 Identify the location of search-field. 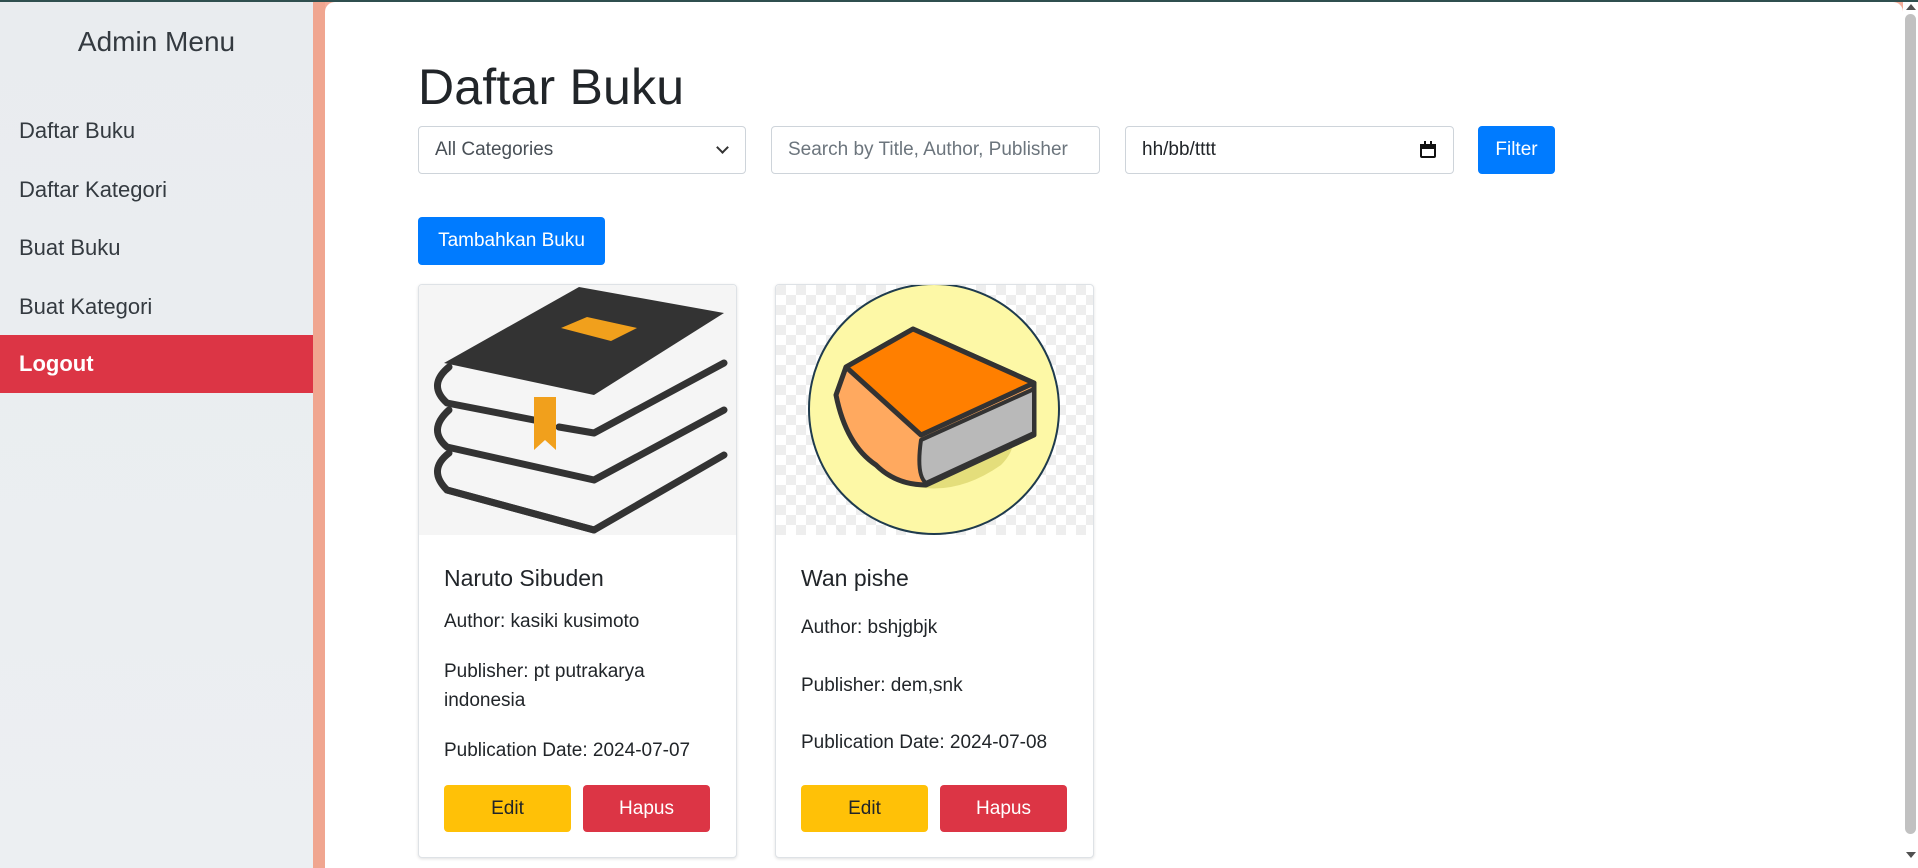
(935, 150).